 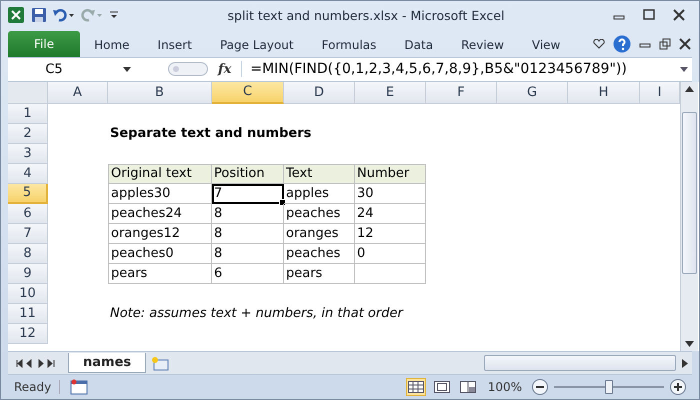 I want to click on table-header-cell: Number, so click(x=390, y=174).